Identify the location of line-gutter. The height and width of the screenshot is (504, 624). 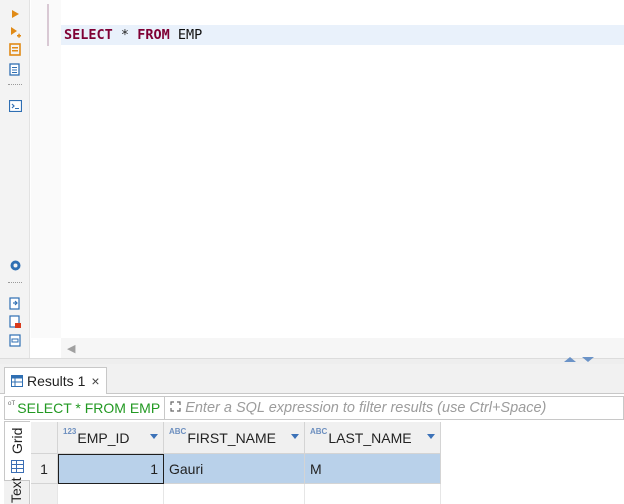
(46, 169).